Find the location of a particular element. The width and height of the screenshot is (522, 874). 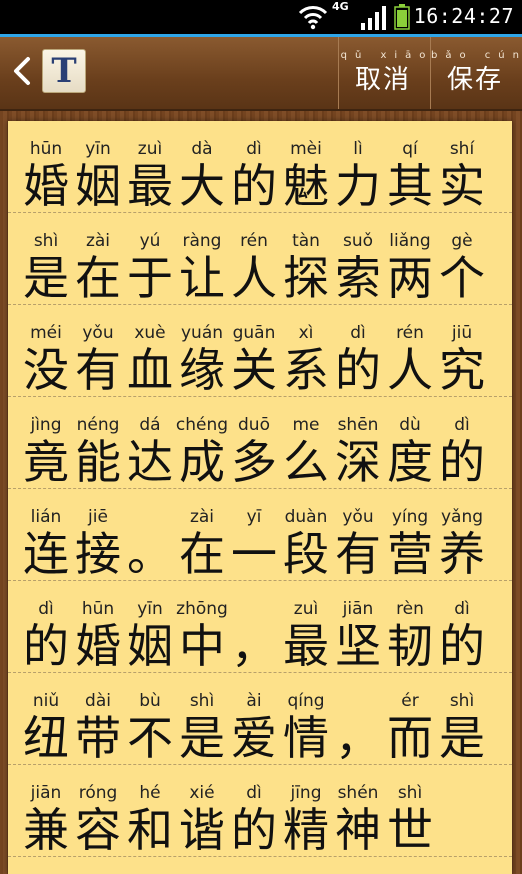

hanzi-char: 让 is located at coordinates (202, 278).